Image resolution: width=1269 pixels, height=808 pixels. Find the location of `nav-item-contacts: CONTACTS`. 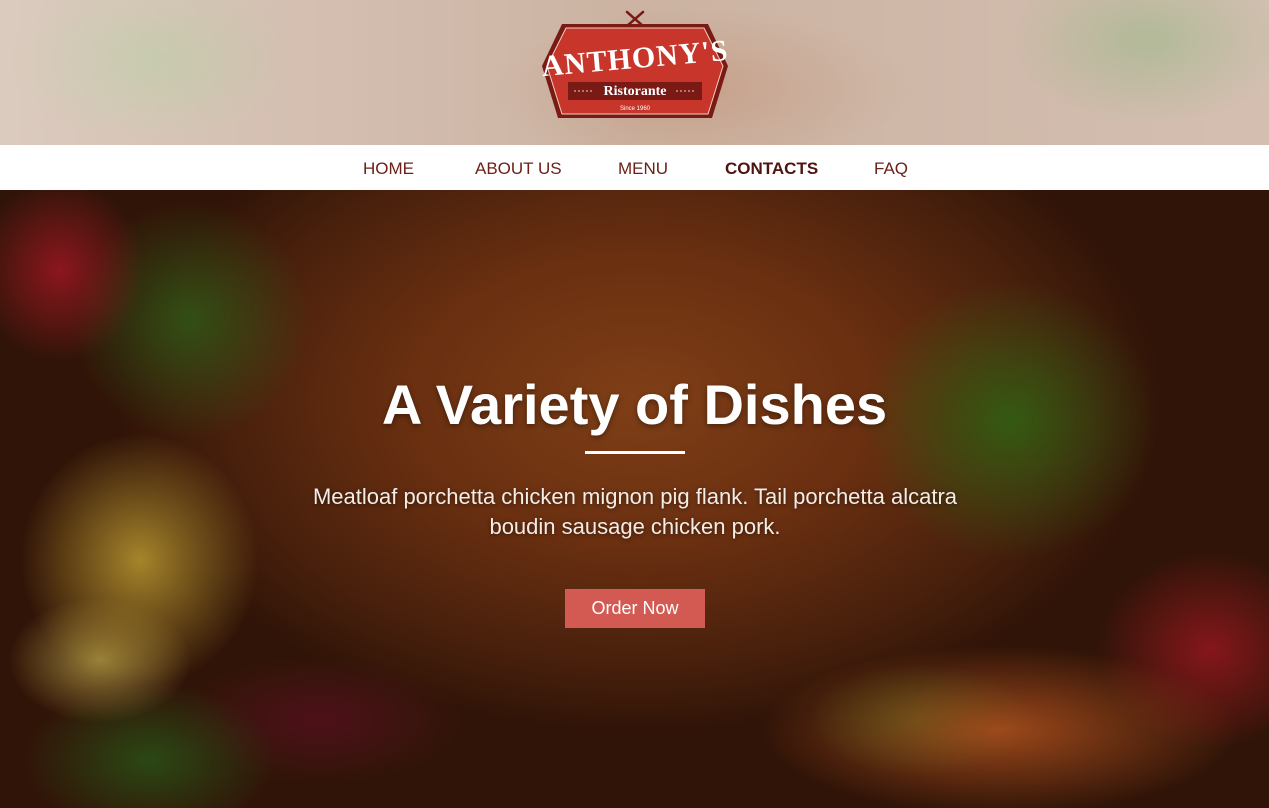

nav-item-contacts: CONTACTS is located at coordinates (771, 167).